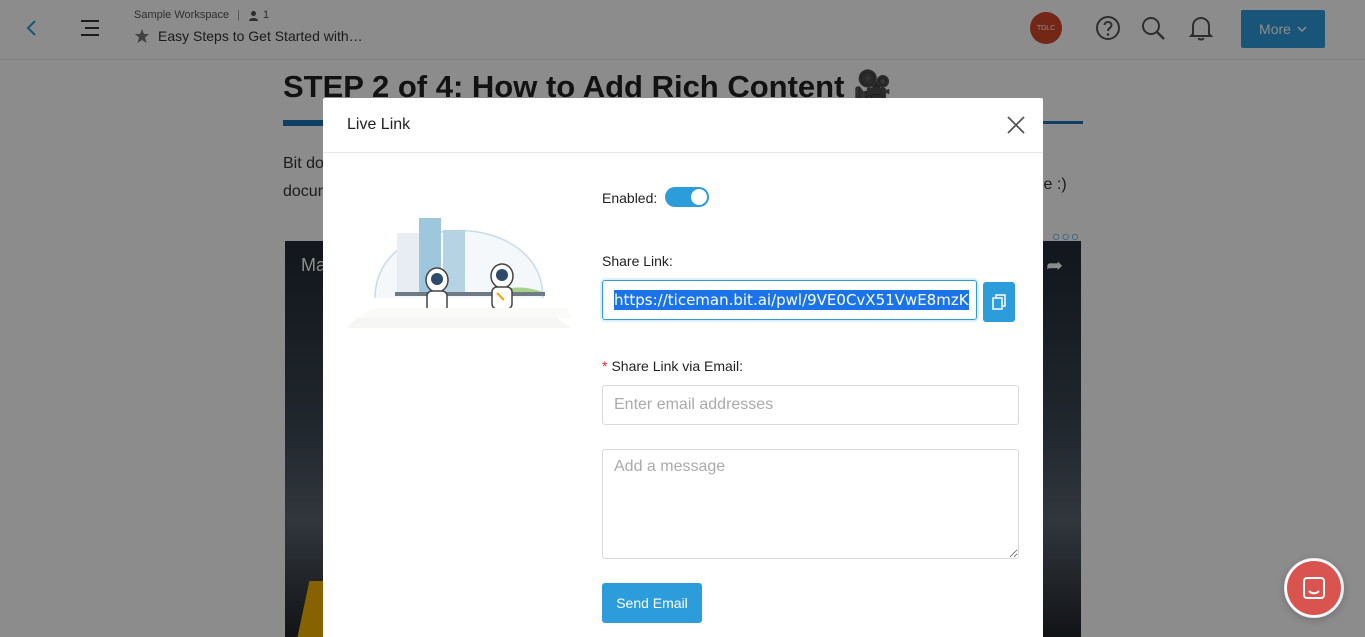 The height and width of the screenshot is (637, 1365). What do you see at coordinates (687, 197) in the screenshot?
I see `enabled-toggle` at bounding box center [687, 197].